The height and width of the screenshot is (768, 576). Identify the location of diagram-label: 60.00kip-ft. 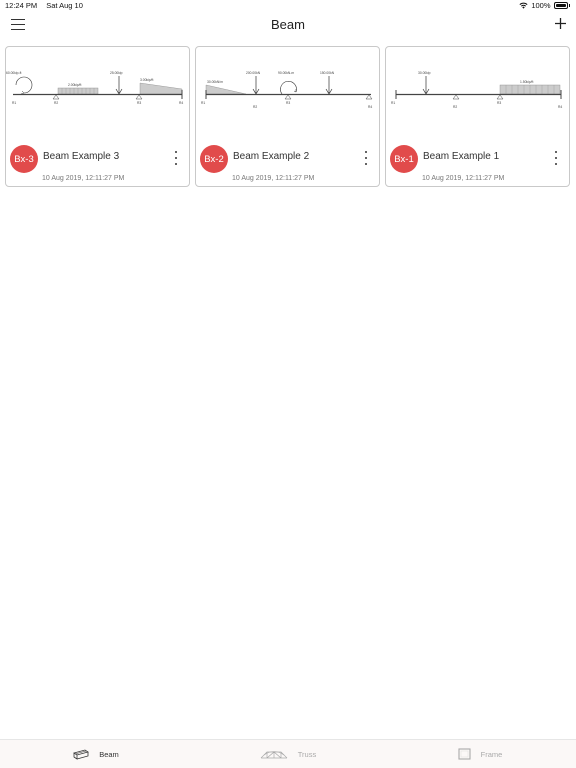
(13, 73).